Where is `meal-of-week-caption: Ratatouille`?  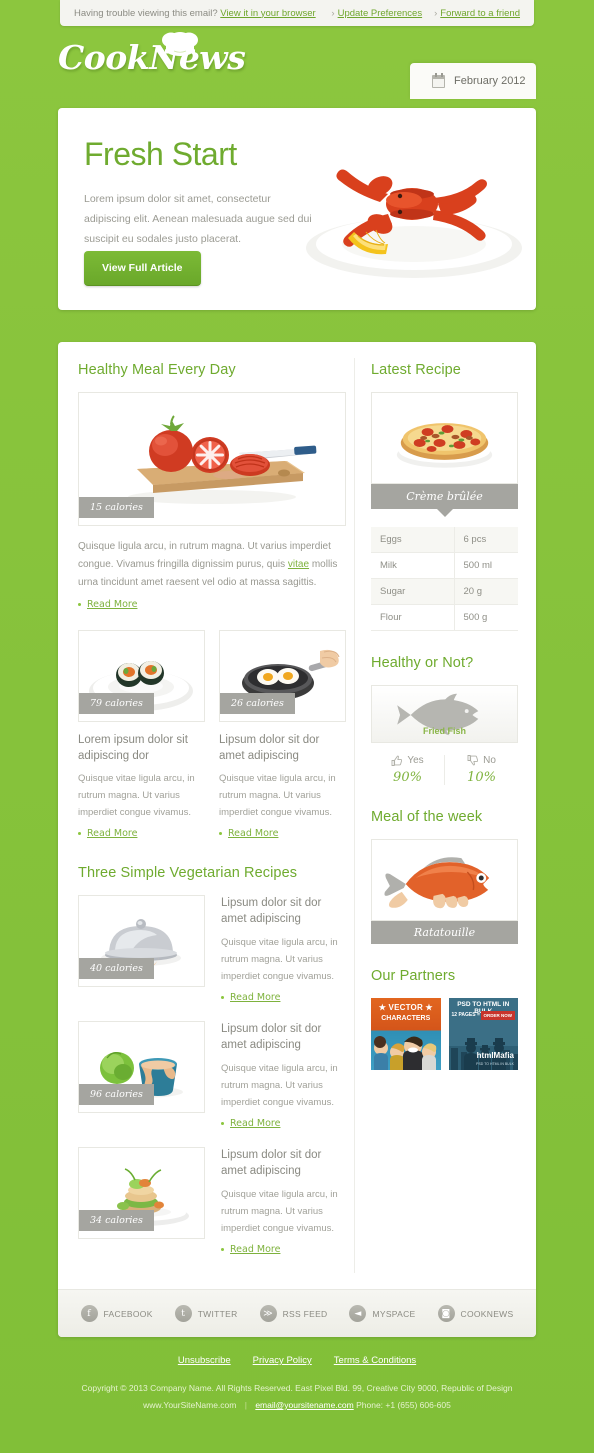 meal-of-week-caption: Ratatouille is located at coordinates (444, 932).